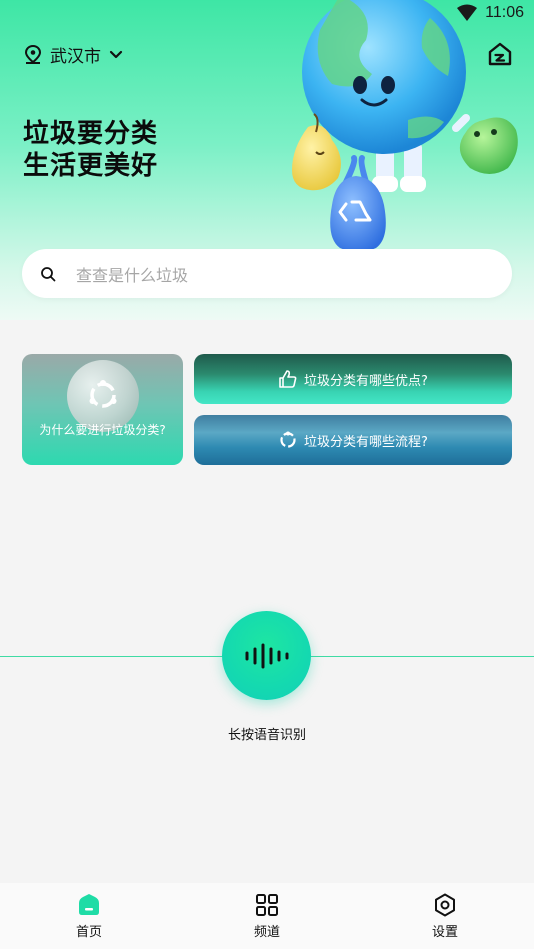 This screenshot has width=534, height=949. What do you see at coordinates (88, 932) in the screenshot?
I see `tab-home-label: 首页` at bounding box center [88, 932].